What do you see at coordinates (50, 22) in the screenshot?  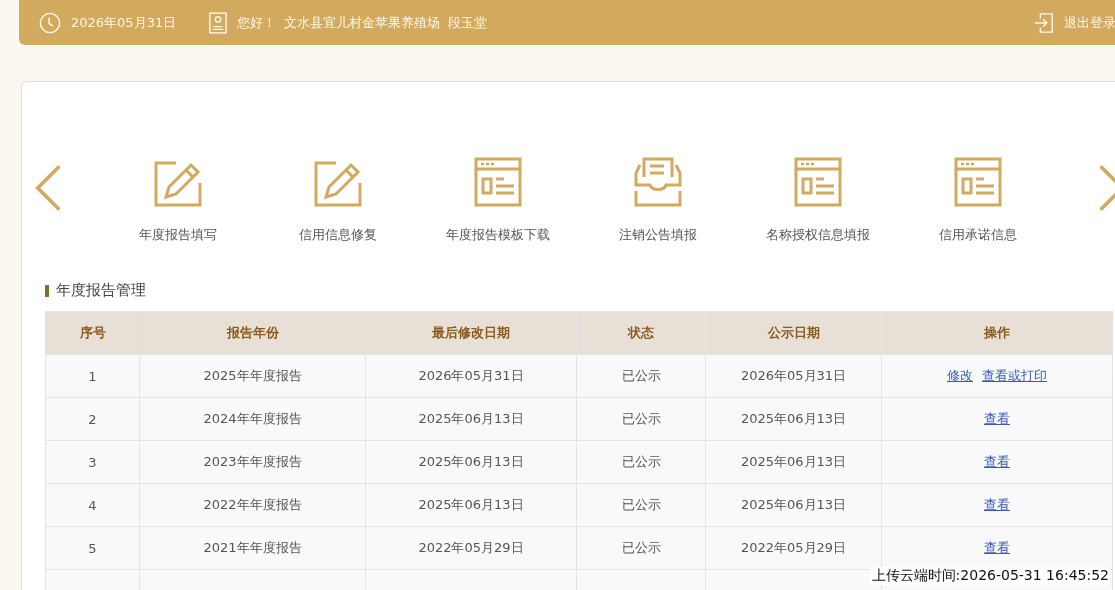 I see `clock-icon` at bounding box center [50, 22].